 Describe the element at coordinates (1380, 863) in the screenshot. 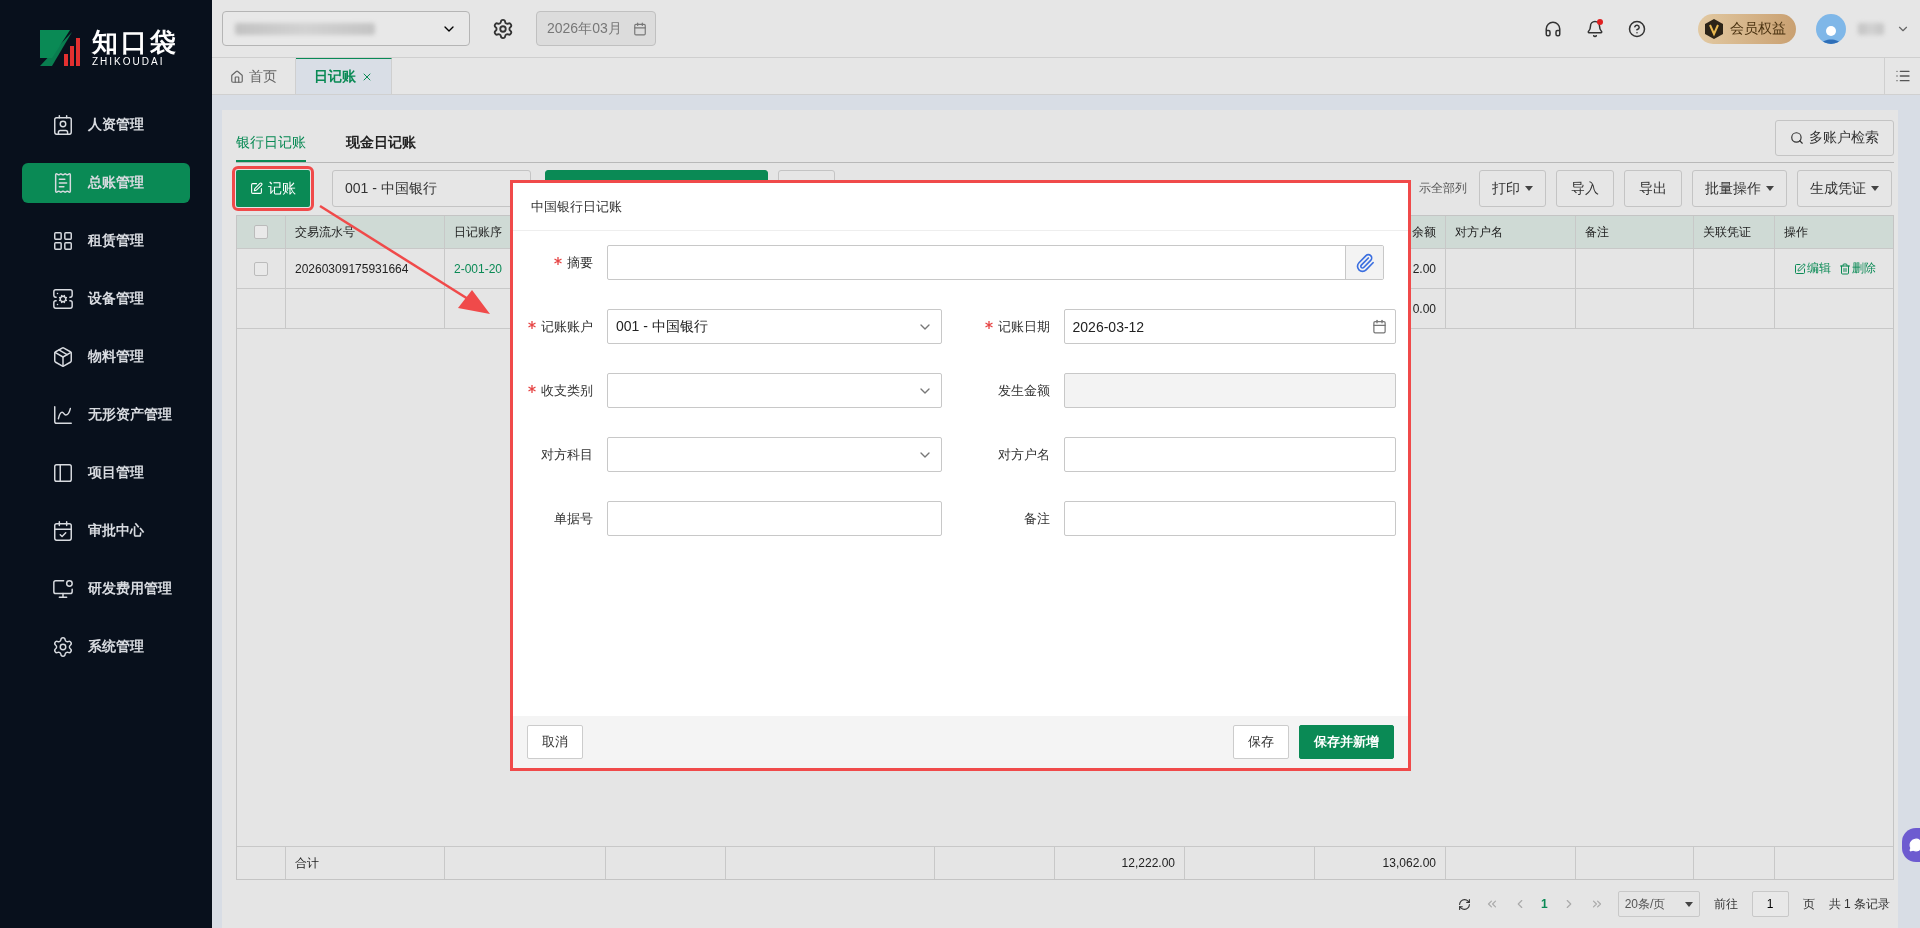

I see `table-cell: 13,062.00` at that location.